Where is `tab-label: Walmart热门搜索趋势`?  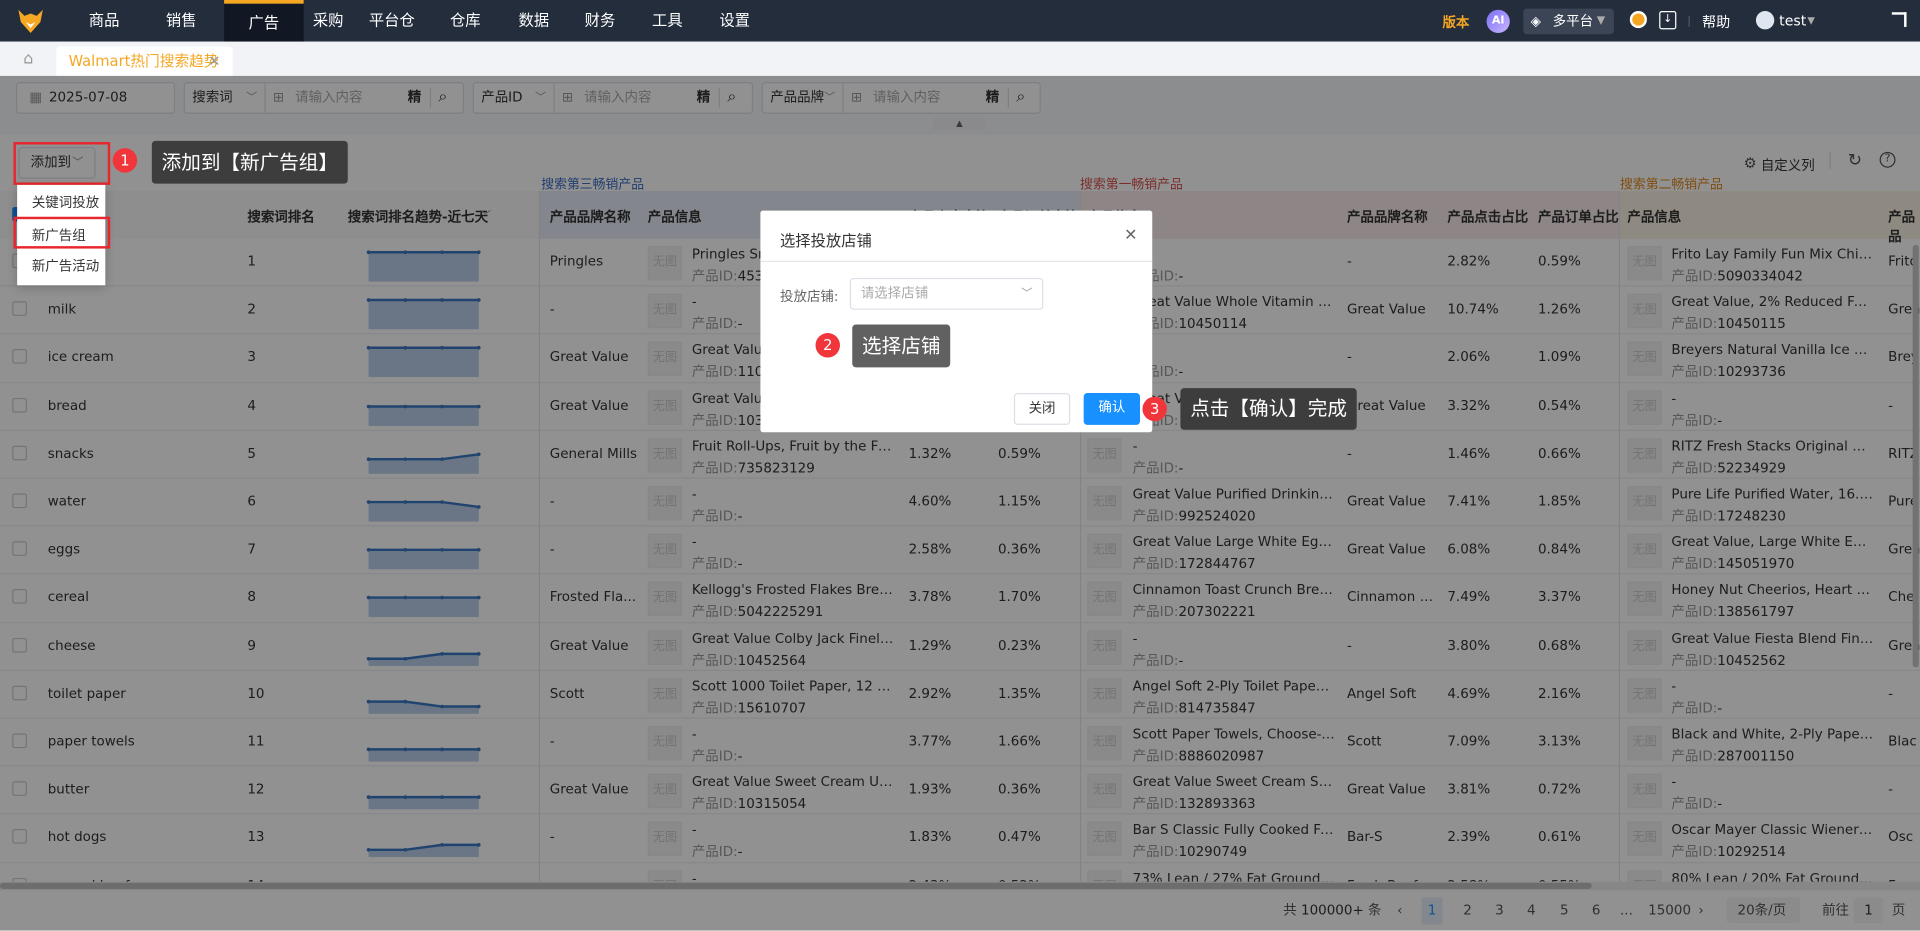 tab-label: Walmart热门搜索趋势 is located at coordinates (143, 61).